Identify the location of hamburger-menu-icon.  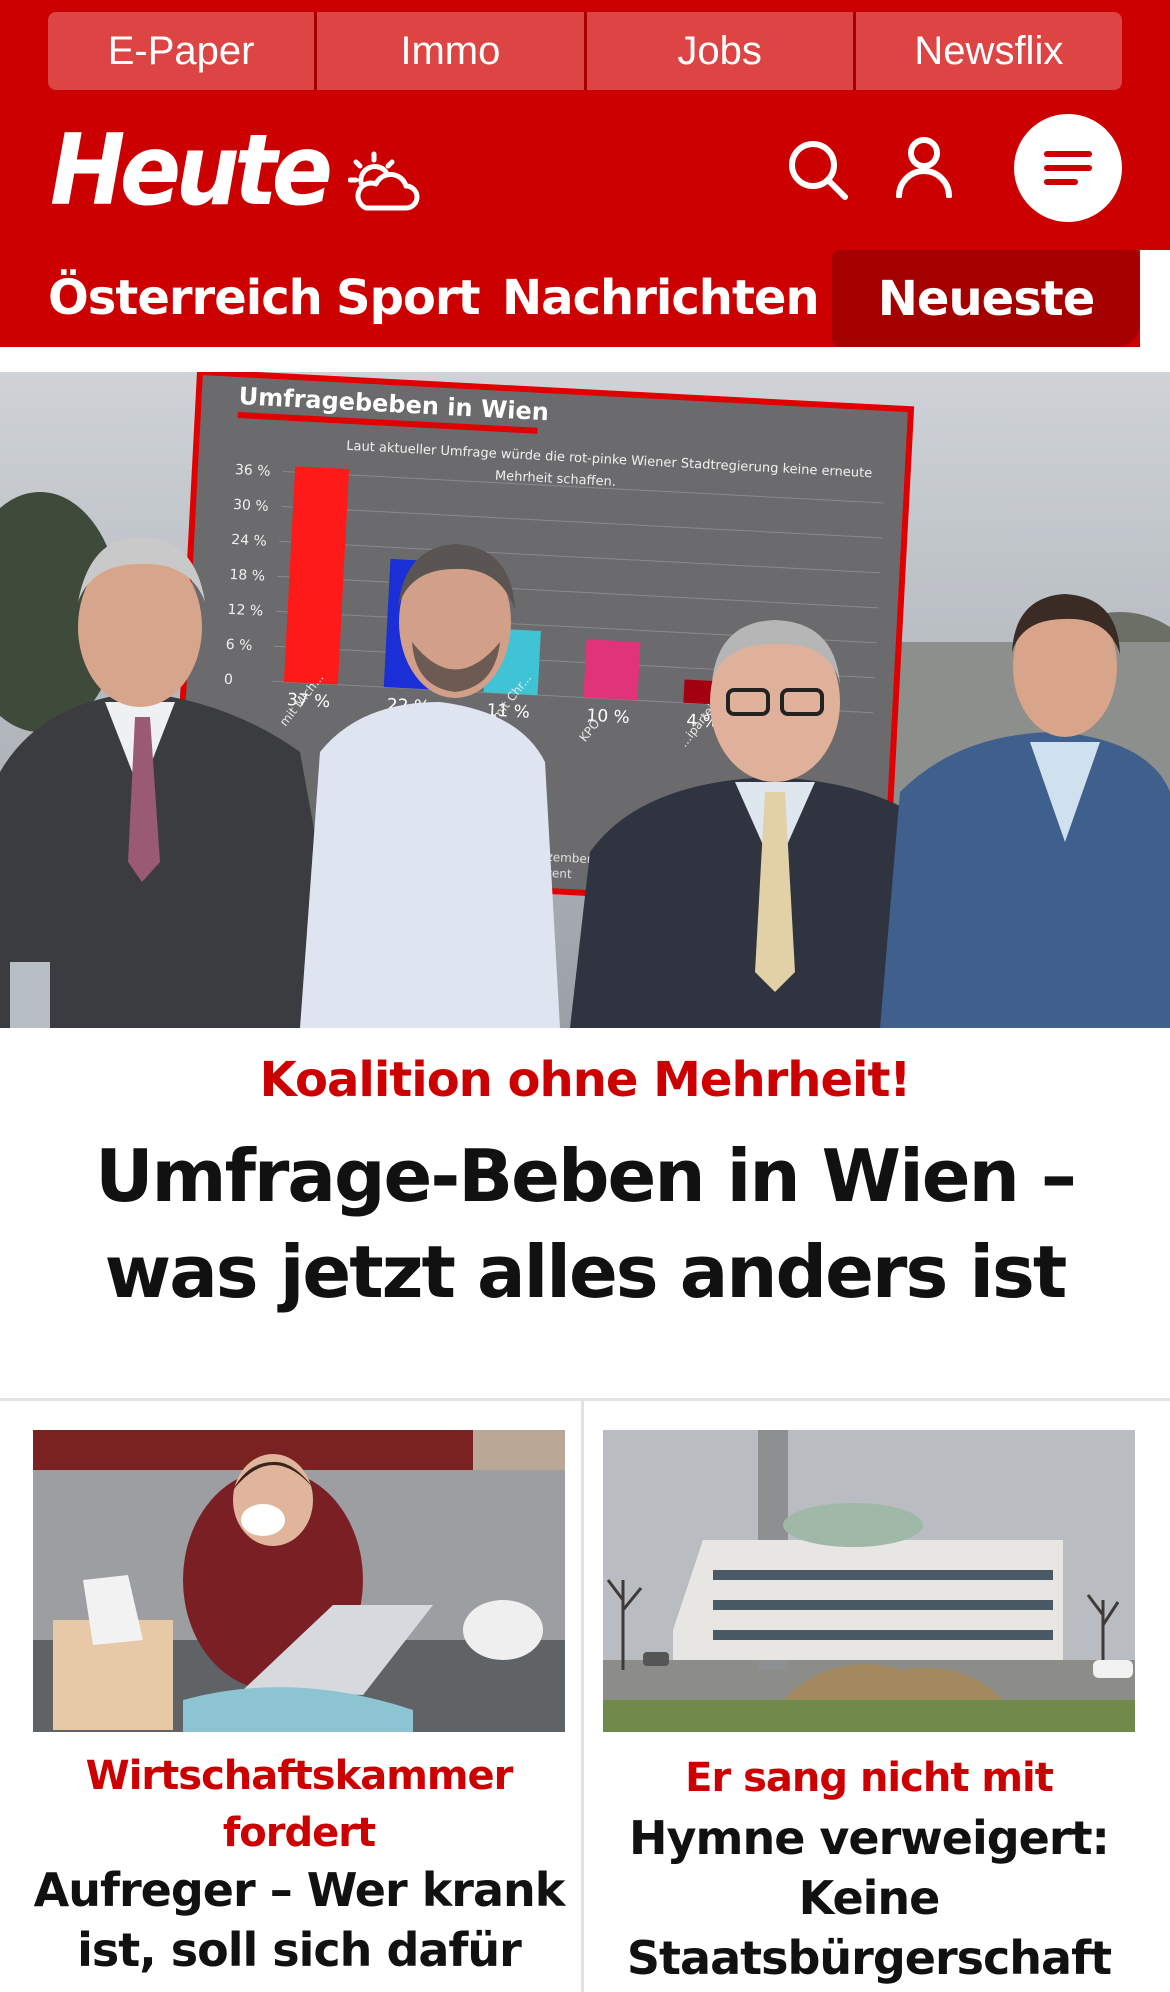
(1068, 168).